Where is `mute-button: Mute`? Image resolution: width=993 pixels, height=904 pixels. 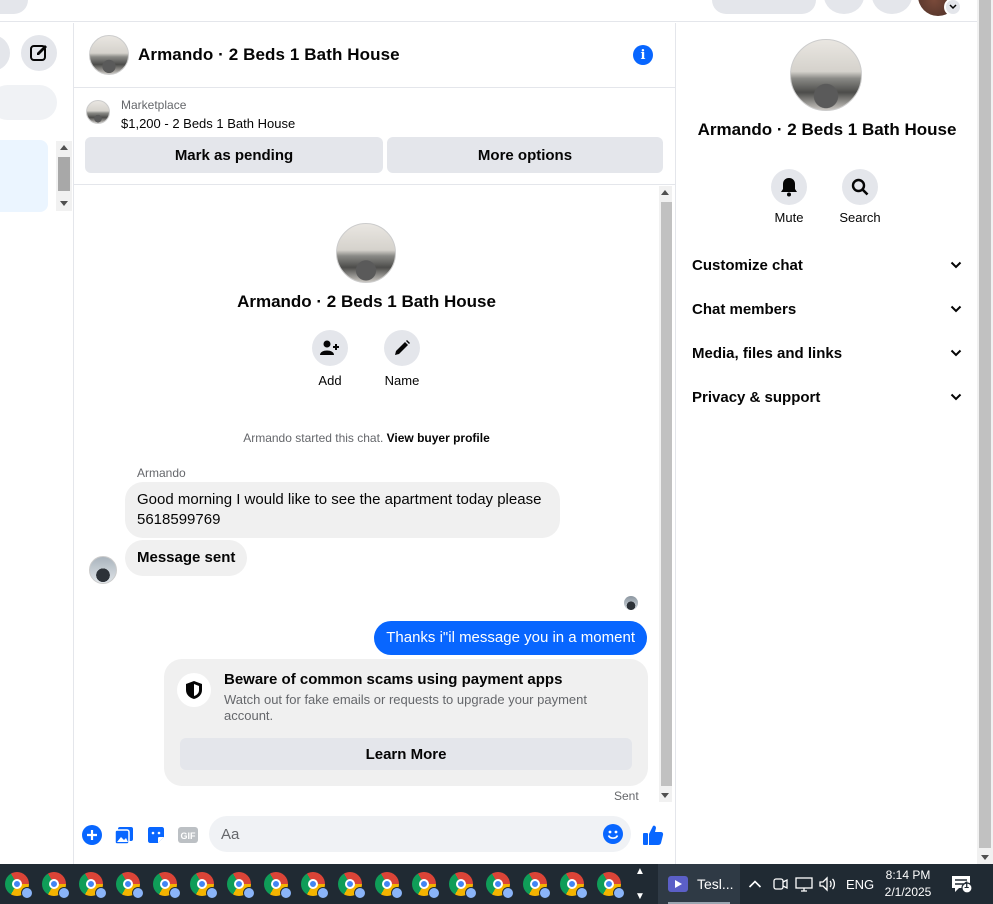
mute-button: Mute is located at coordinates (789, 197).